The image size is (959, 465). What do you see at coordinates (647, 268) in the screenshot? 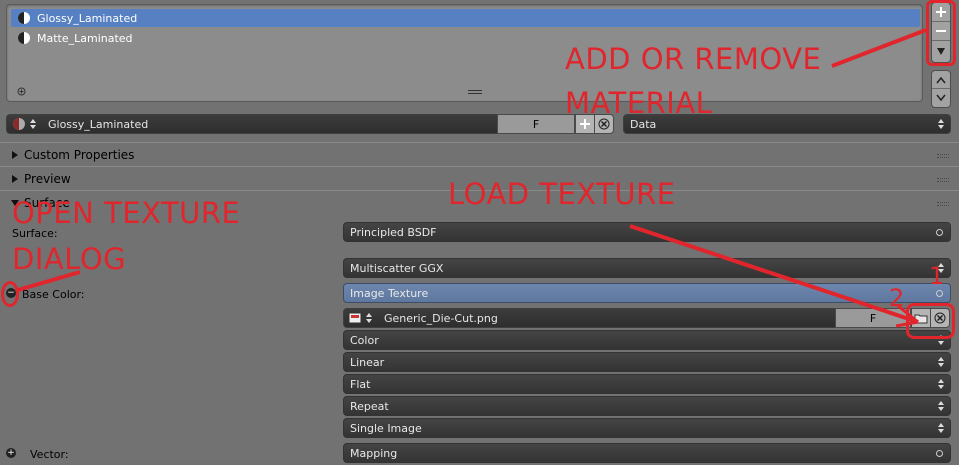
I see `distribution-dropdown: Multiscatter GGX` at bounding box center [647, 268].